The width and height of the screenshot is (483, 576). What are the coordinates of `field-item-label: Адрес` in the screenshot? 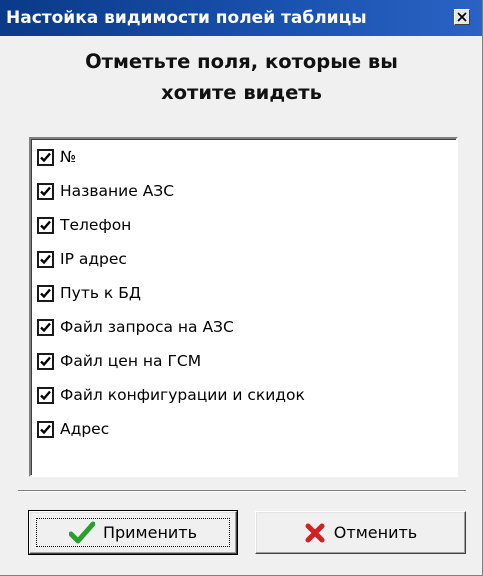 It's located at (85, 429).